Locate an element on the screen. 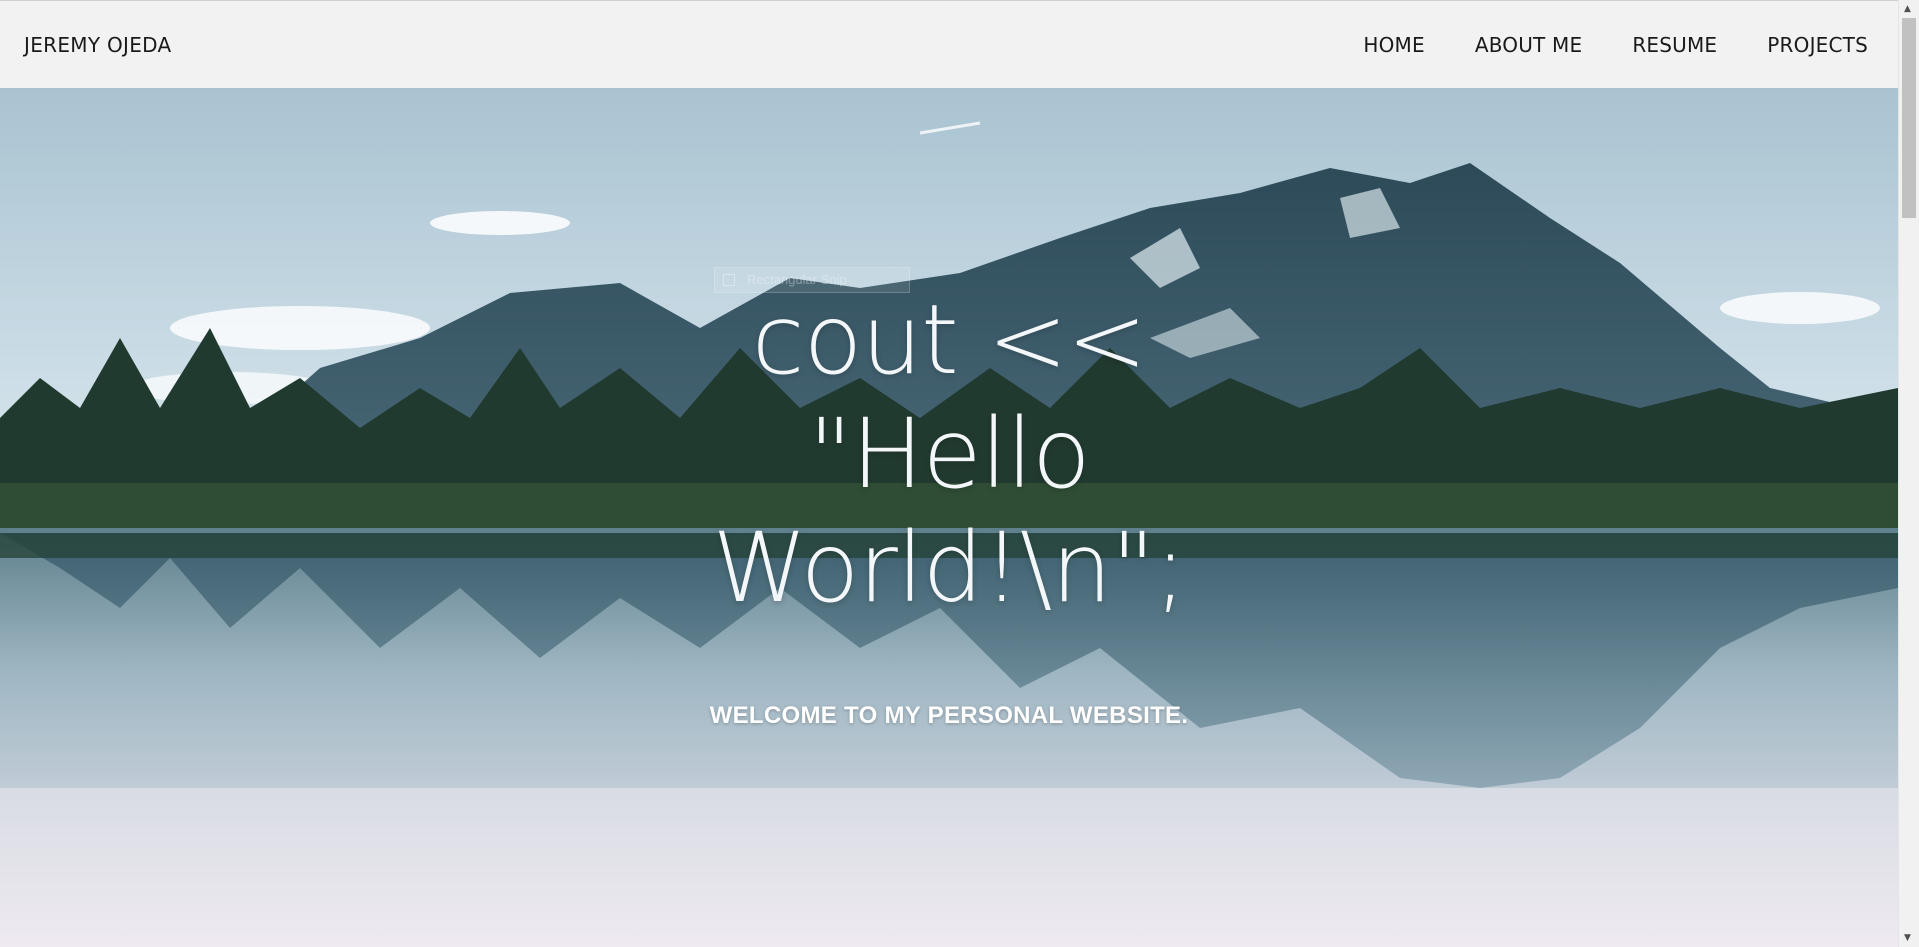  nav-link-home: HOME is located at coordinates (1393, 45).